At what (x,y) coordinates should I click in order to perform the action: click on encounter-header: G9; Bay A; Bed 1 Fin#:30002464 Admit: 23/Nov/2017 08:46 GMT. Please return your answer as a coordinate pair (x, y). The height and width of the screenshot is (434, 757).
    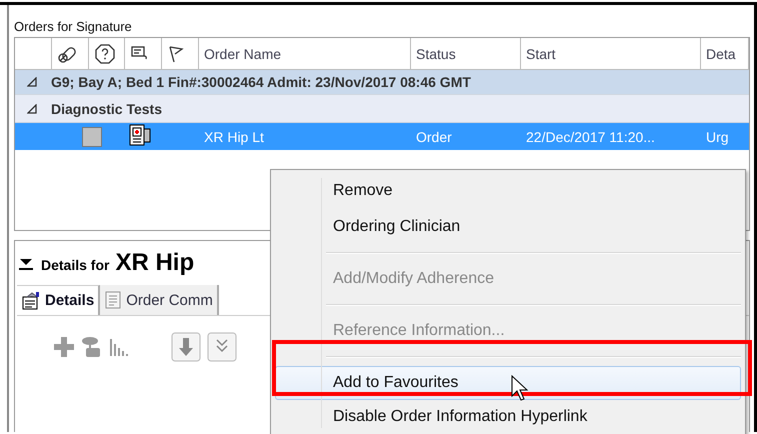
    Looking at the image, I should click on (261, 82).